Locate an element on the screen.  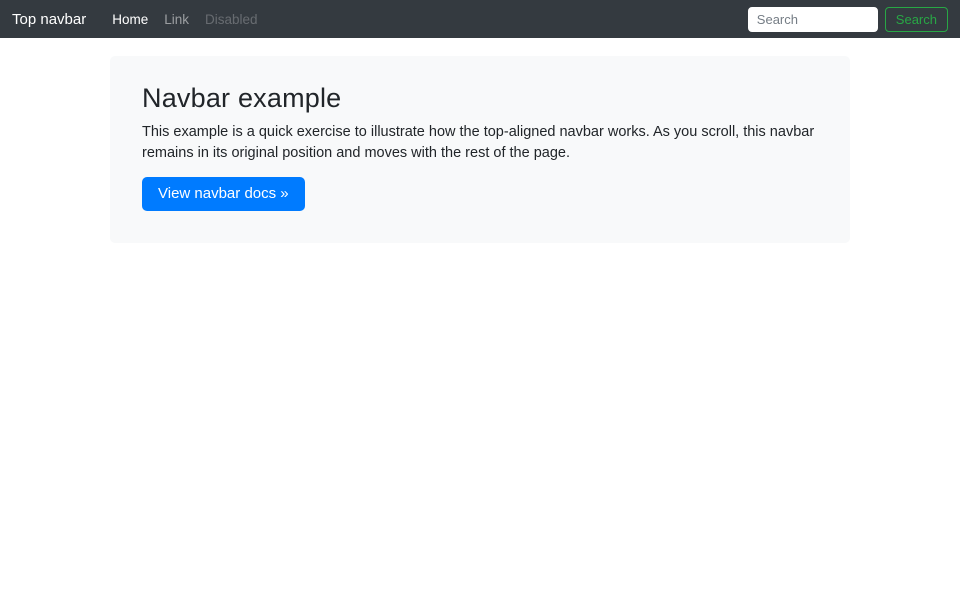
search-form: Search is located at coordinates (847, 19).